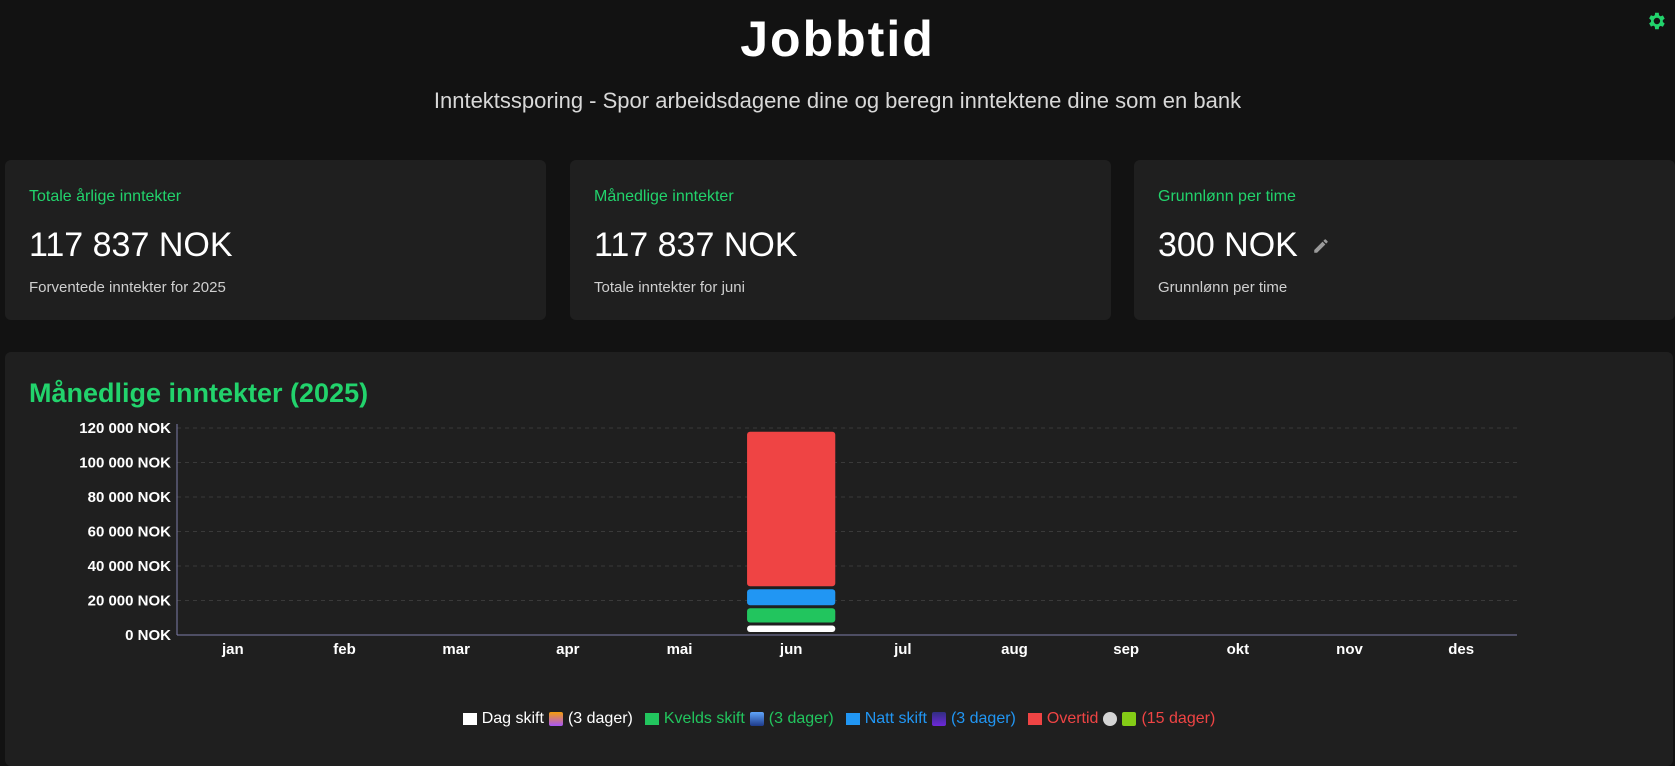  Describe the element at coordinates (127, 287) in the screenshot. I see `card-desc: Forventede inntekter for 2025` at that location.